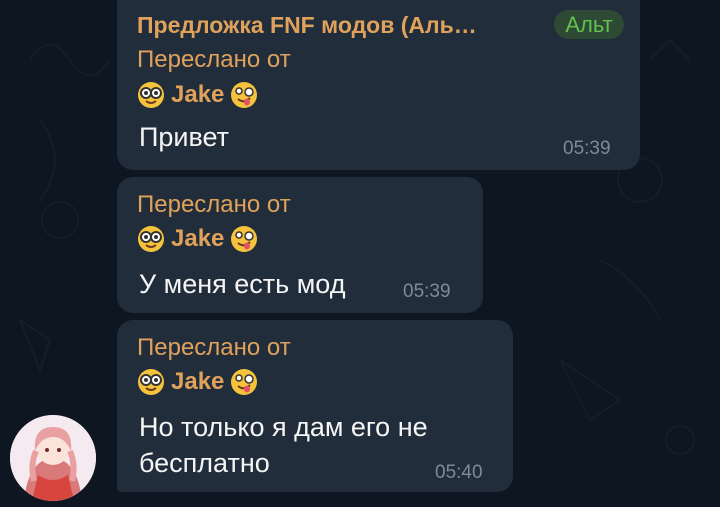 The height and width of the screenshot is (507, 720). I want to click on message-time: 05:40, so click(459, 472).